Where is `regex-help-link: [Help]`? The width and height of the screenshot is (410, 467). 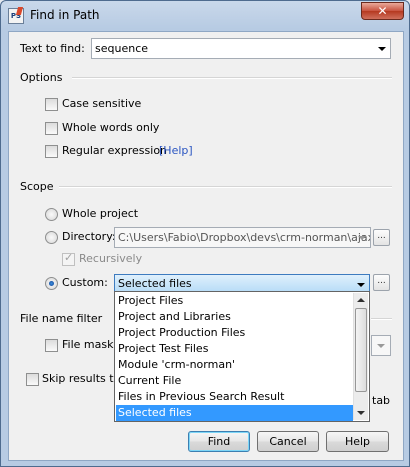
regex-help-link: [Help] is located at coordinates (176, 150).